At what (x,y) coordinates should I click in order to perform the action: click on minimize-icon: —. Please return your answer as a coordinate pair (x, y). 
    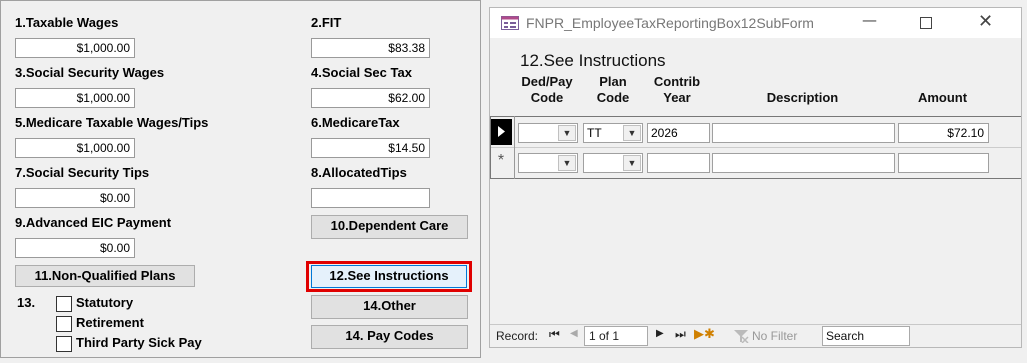
    Looking at the image, I should click on (869, 20).